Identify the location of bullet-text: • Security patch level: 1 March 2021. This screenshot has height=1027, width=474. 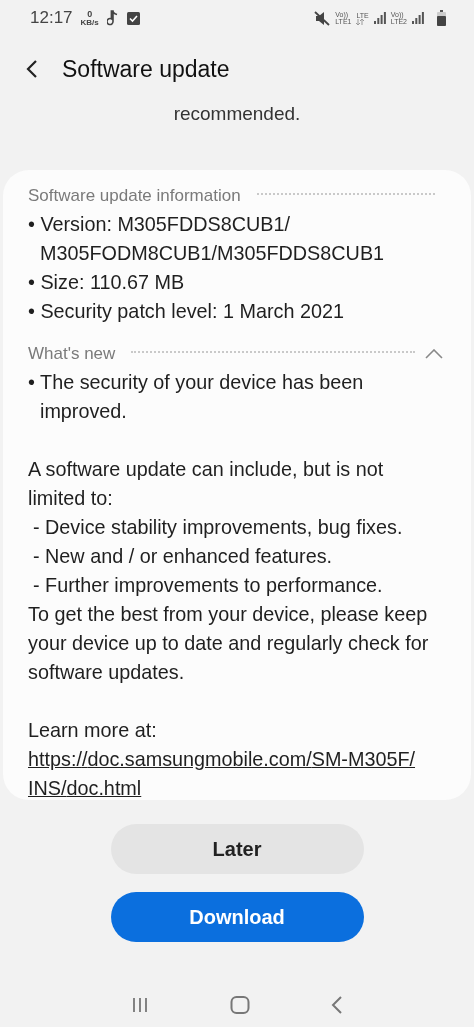
(186, 311).